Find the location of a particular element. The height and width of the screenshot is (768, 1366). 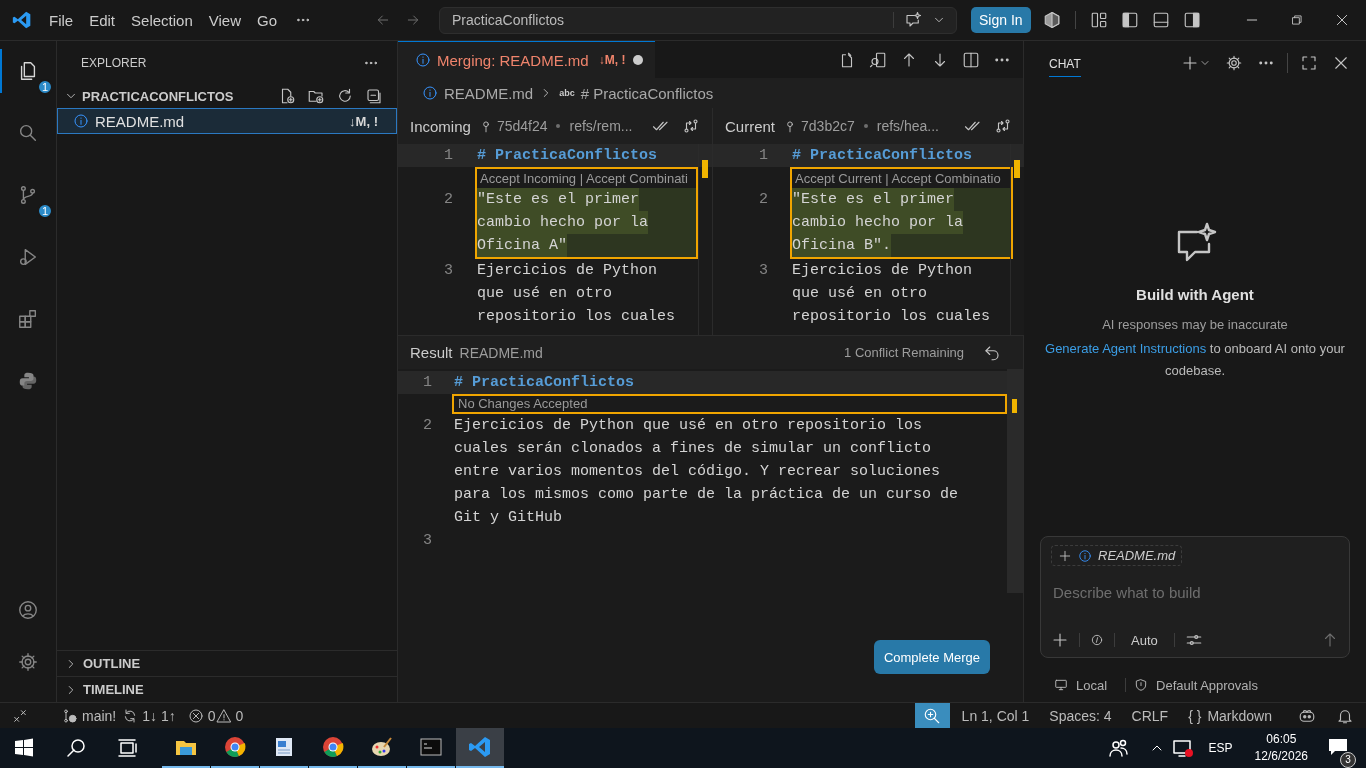

breadcrumb-item: # PracticaConflictos is located at coordinates (647, 93).